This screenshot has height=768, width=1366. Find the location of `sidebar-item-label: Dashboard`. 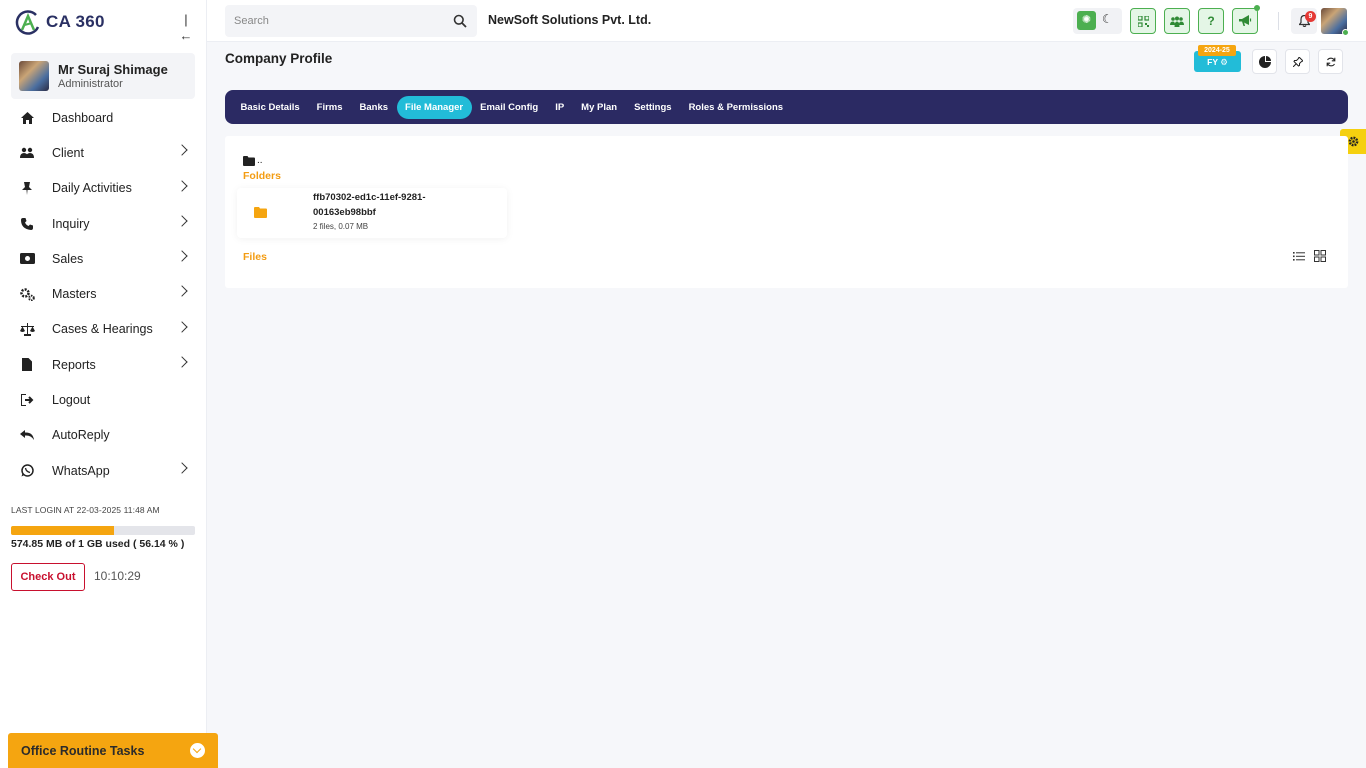

sidebar-item-label: Dashboard is located at coordinates (83, 117).